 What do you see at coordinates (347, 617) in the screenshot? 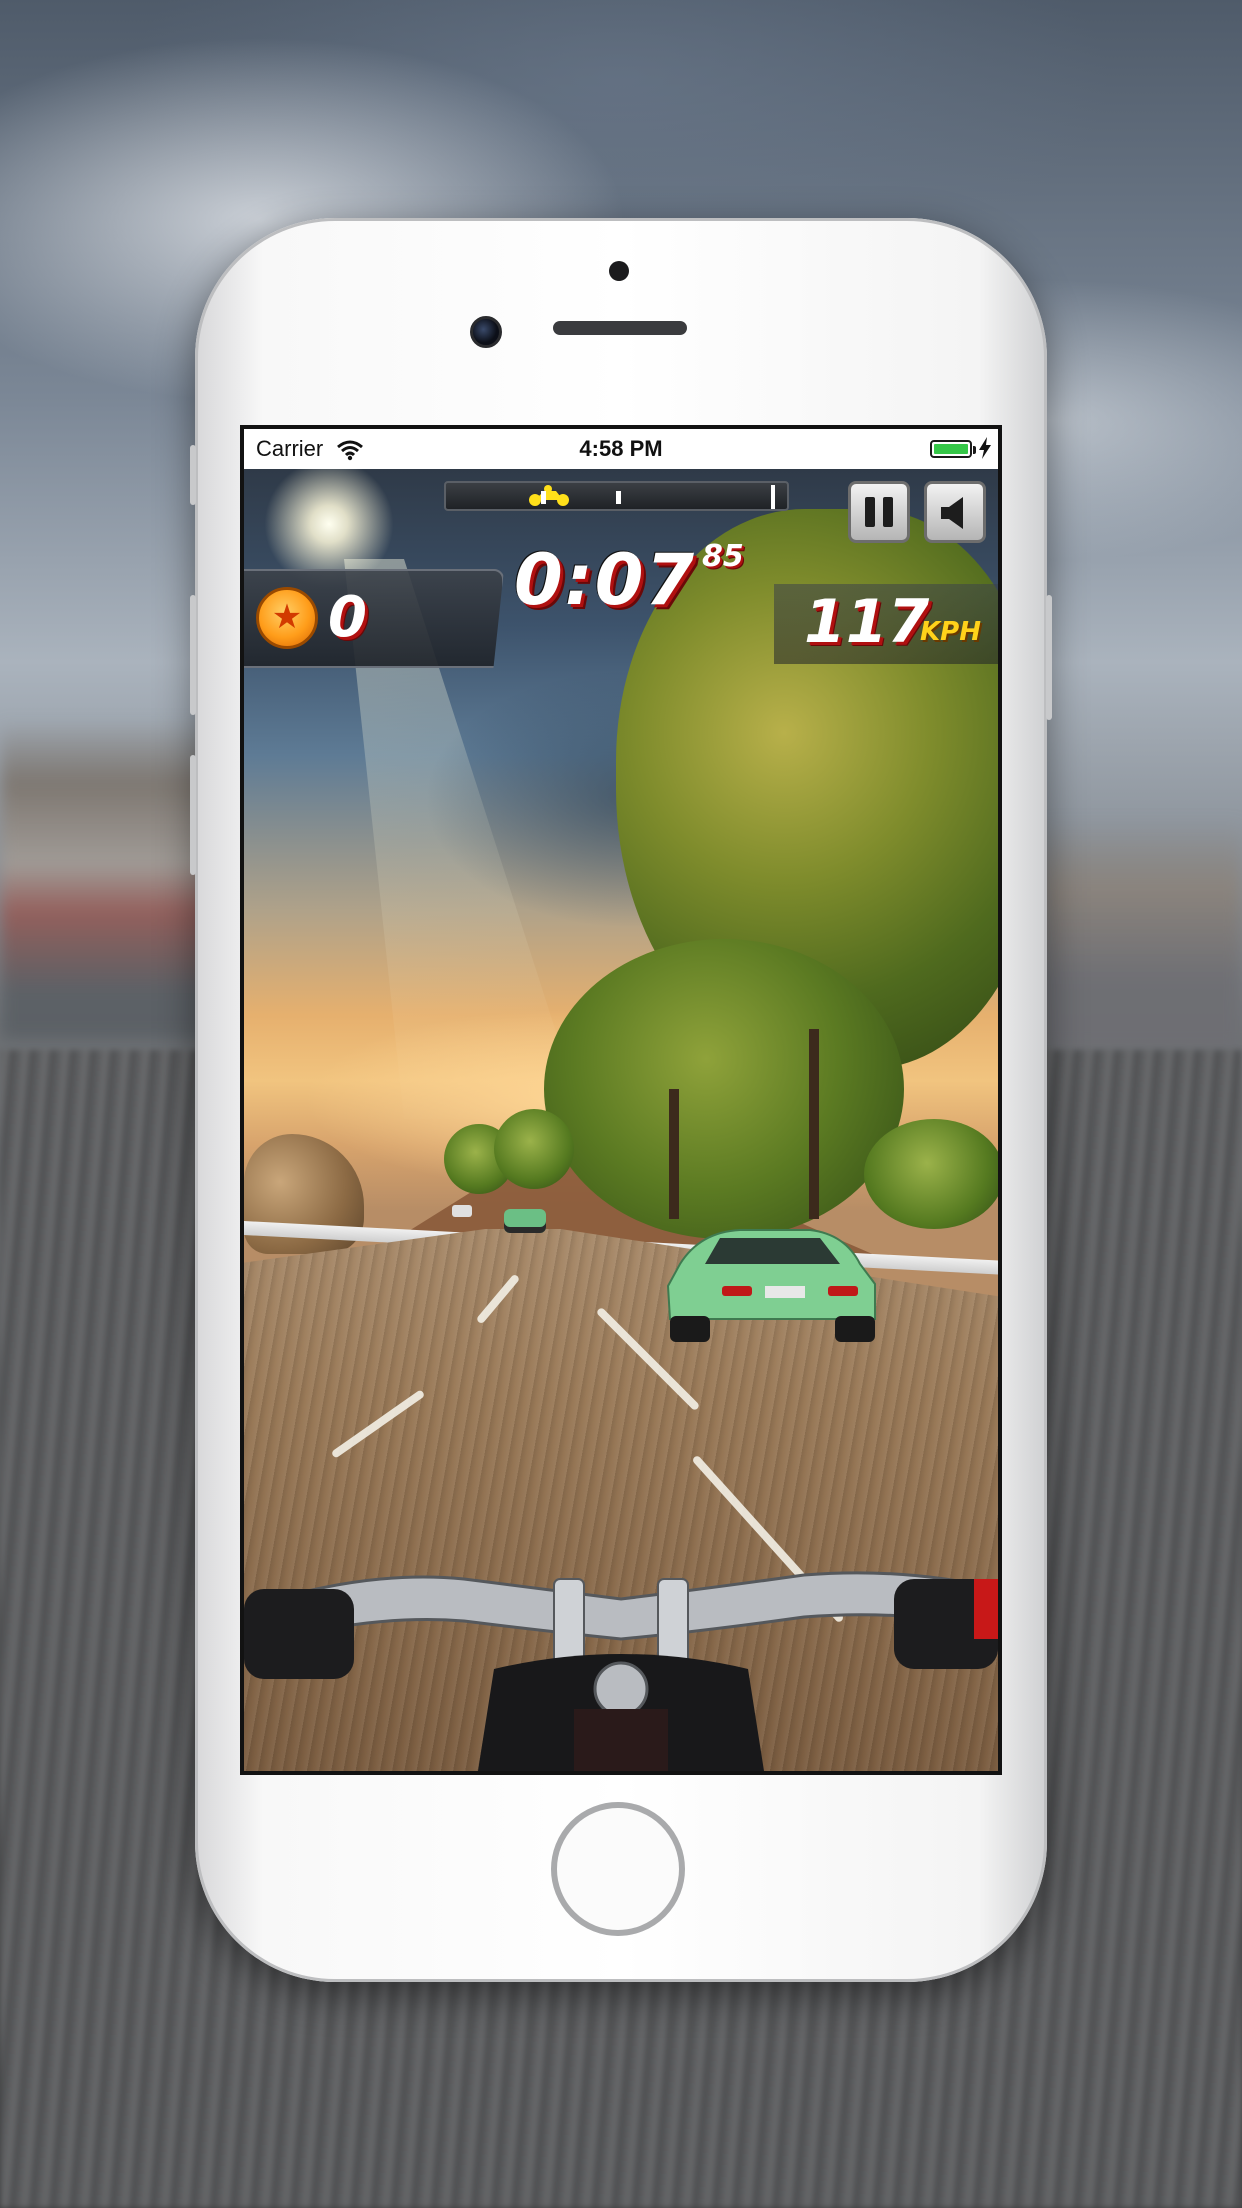
I see `coin-count: 0` at bounding box center [347, 617].